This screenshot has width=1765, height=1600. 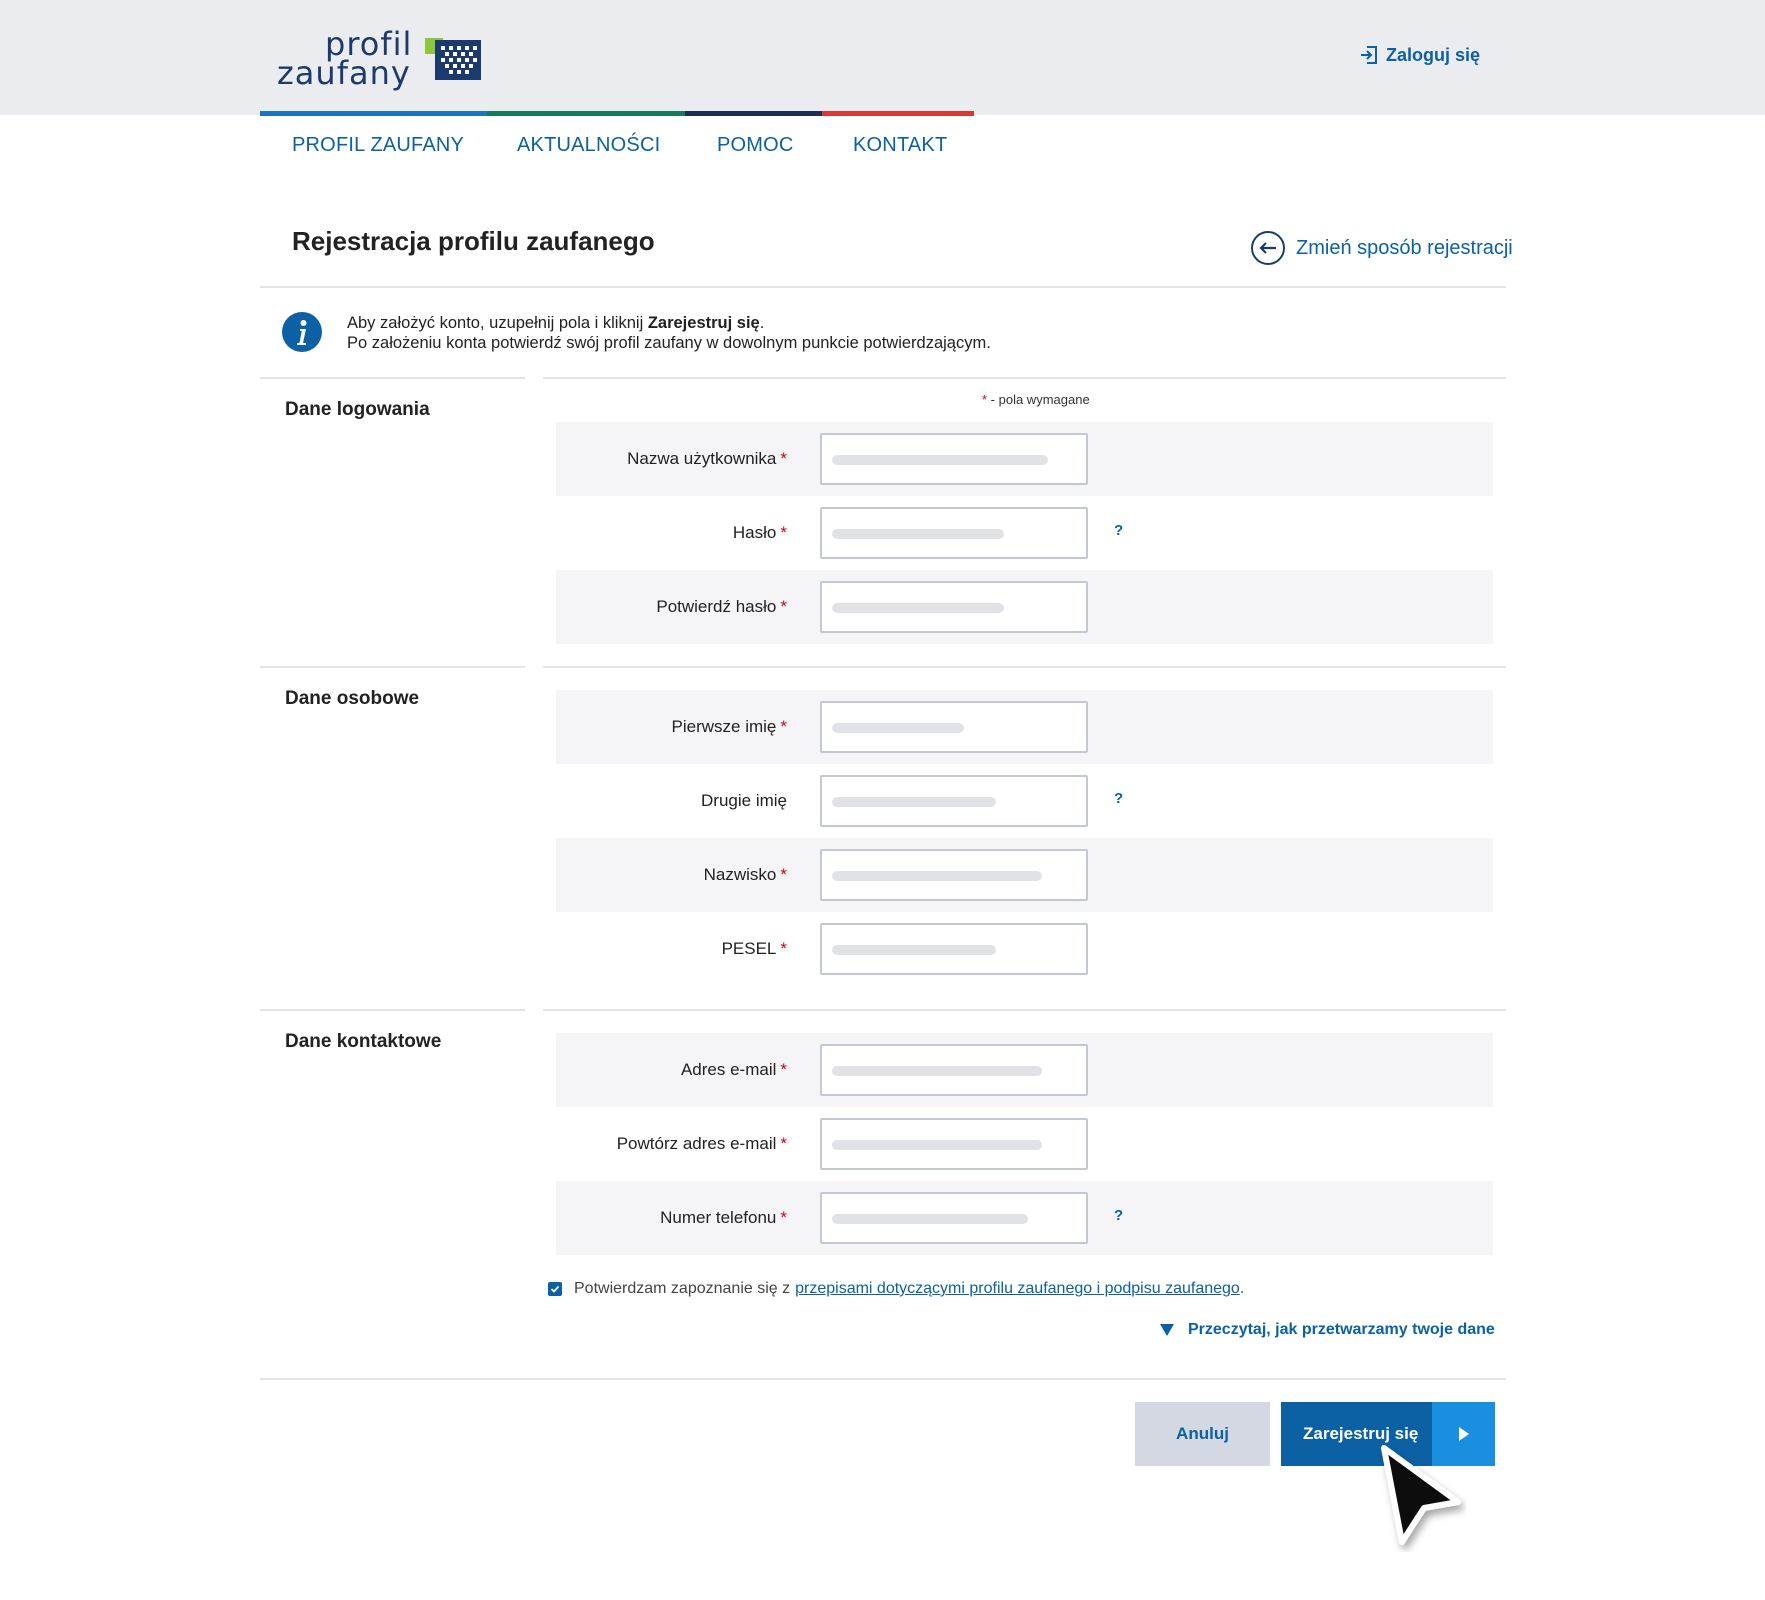 What do you see at coordinates (586, 113) in the screenshot?
I see `stripe-green` at bounding box center [586, 113].